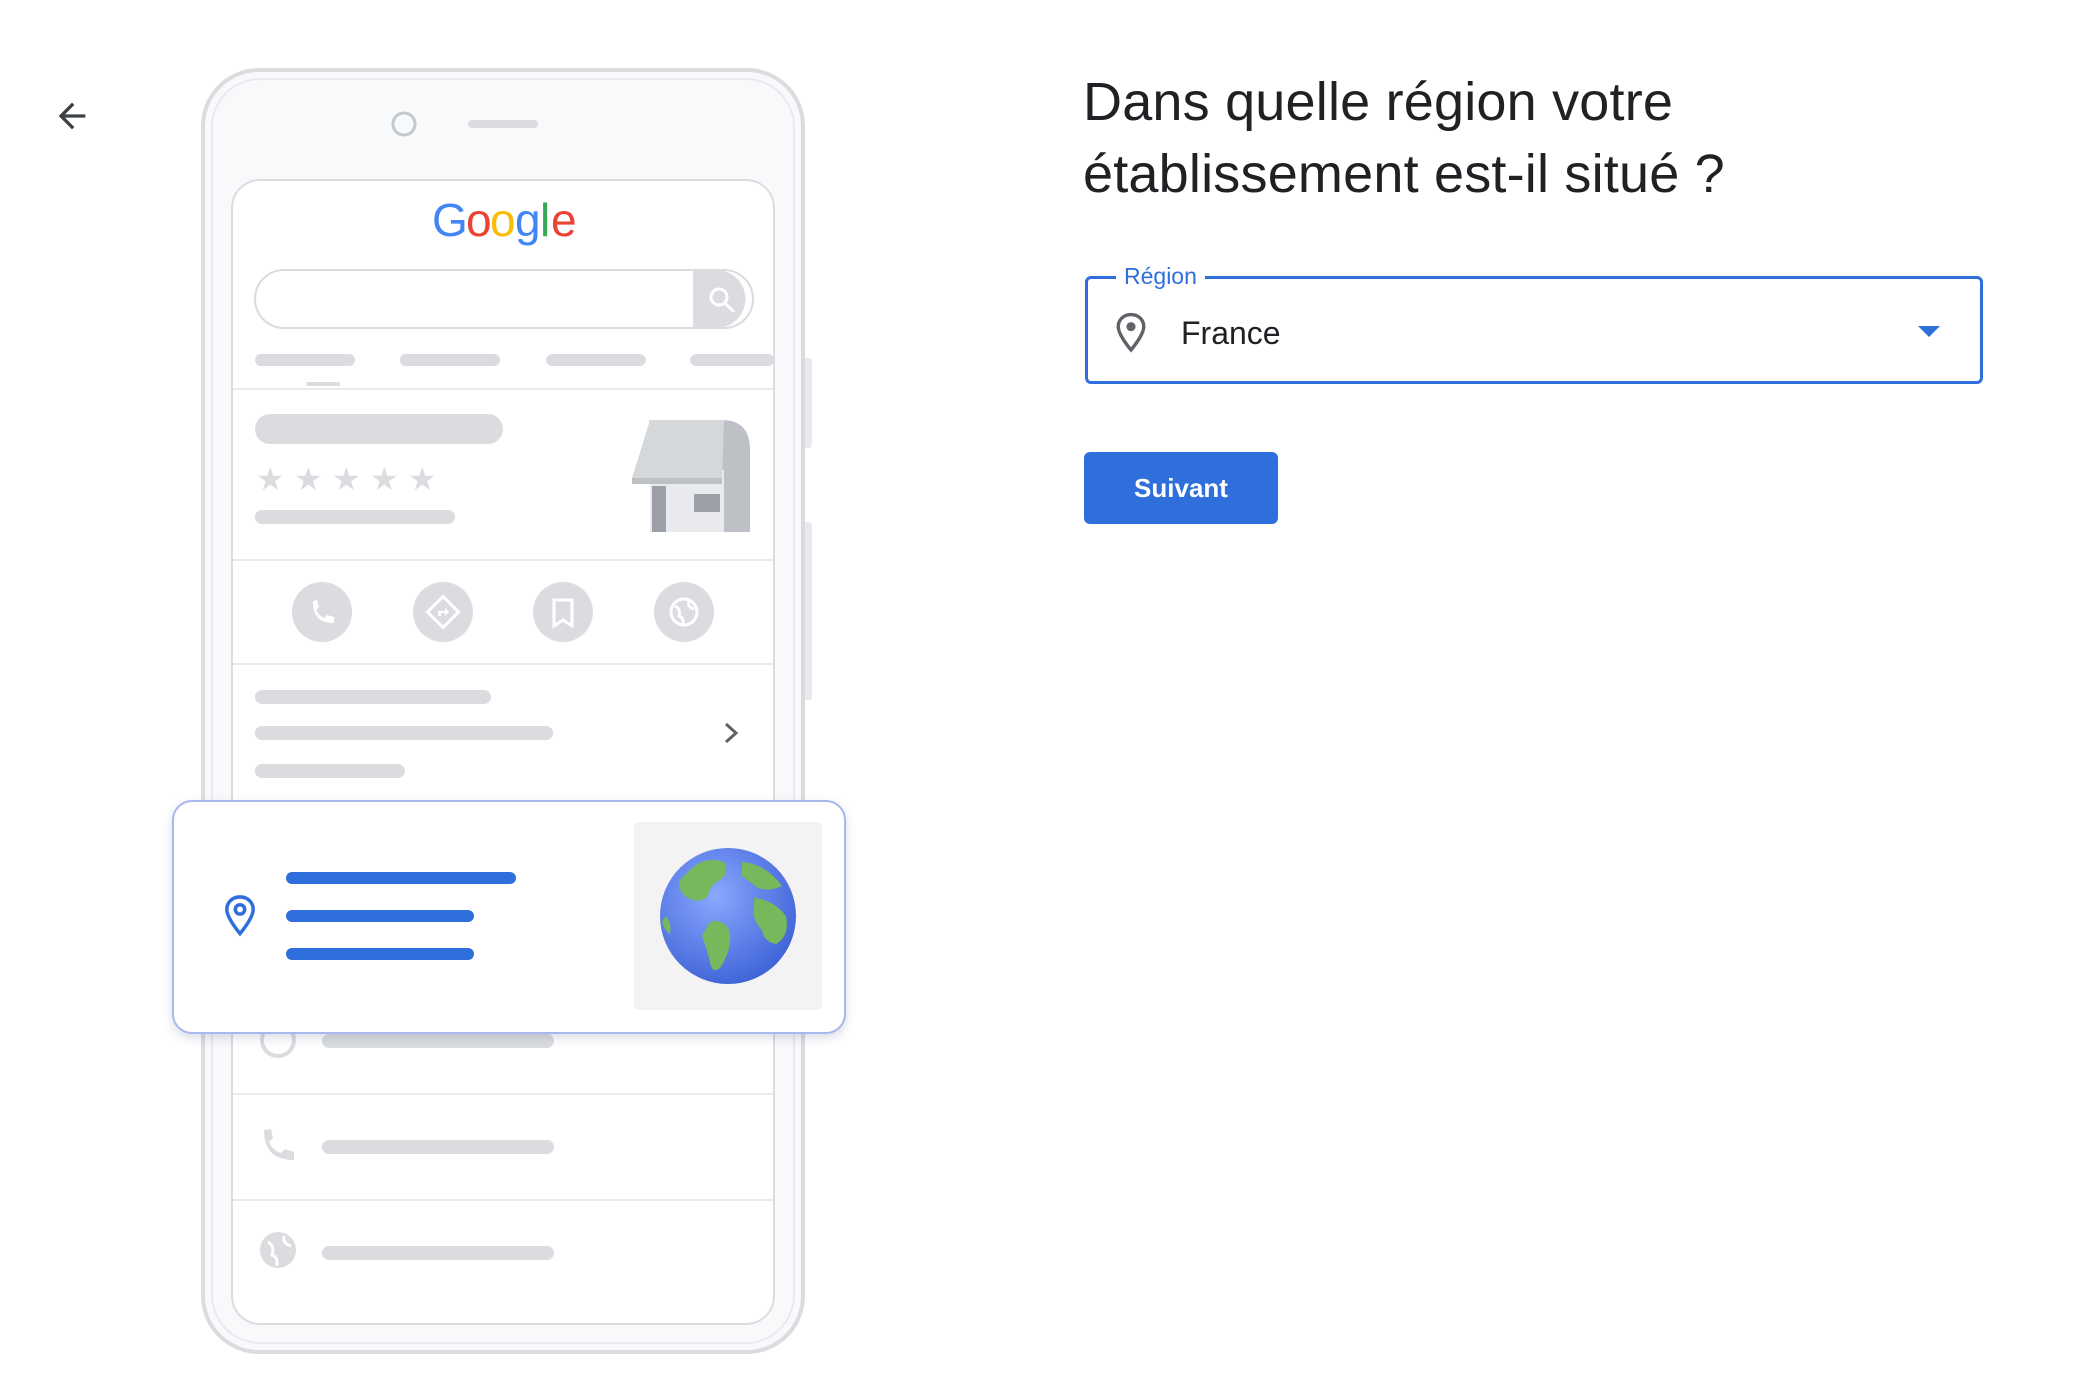  Describe the element at coordinates (1929, 331) in the screenshot. I see `dropdown-arrow-icon` at that location.